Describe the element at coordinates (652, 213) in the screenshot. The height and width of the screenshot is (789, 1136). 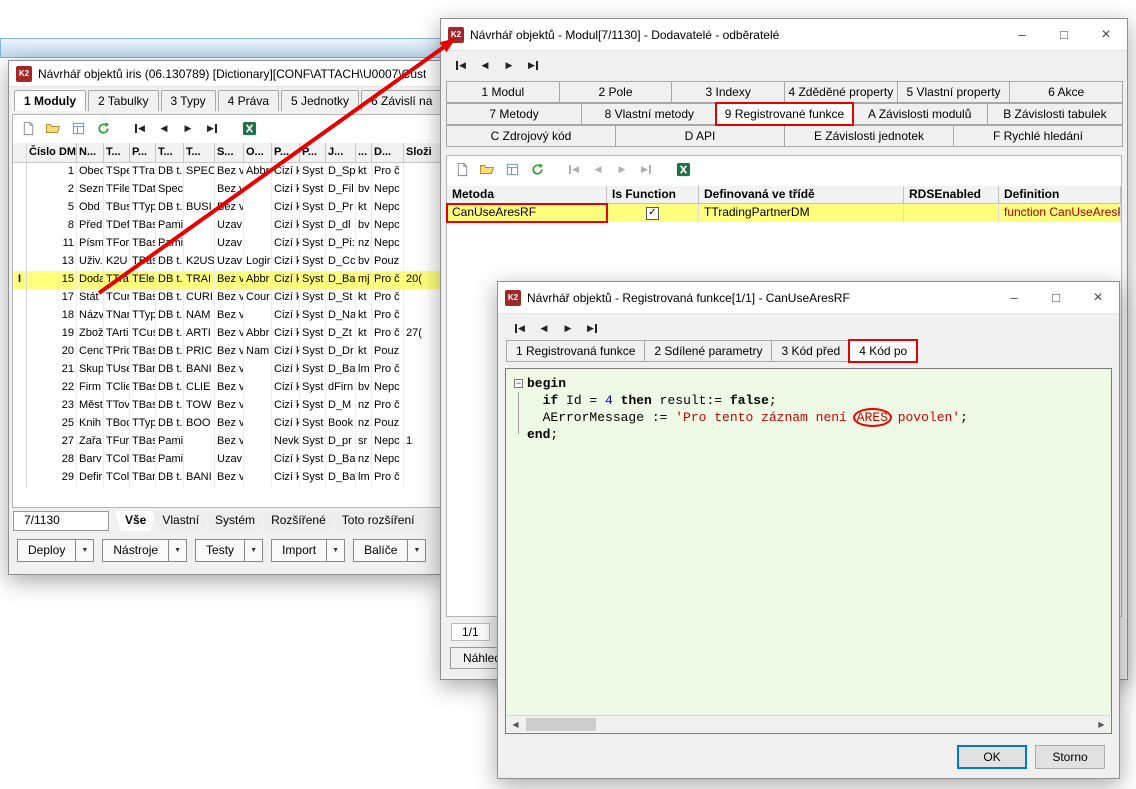
I see `checkbox-checked-icon: ✓` at that location.